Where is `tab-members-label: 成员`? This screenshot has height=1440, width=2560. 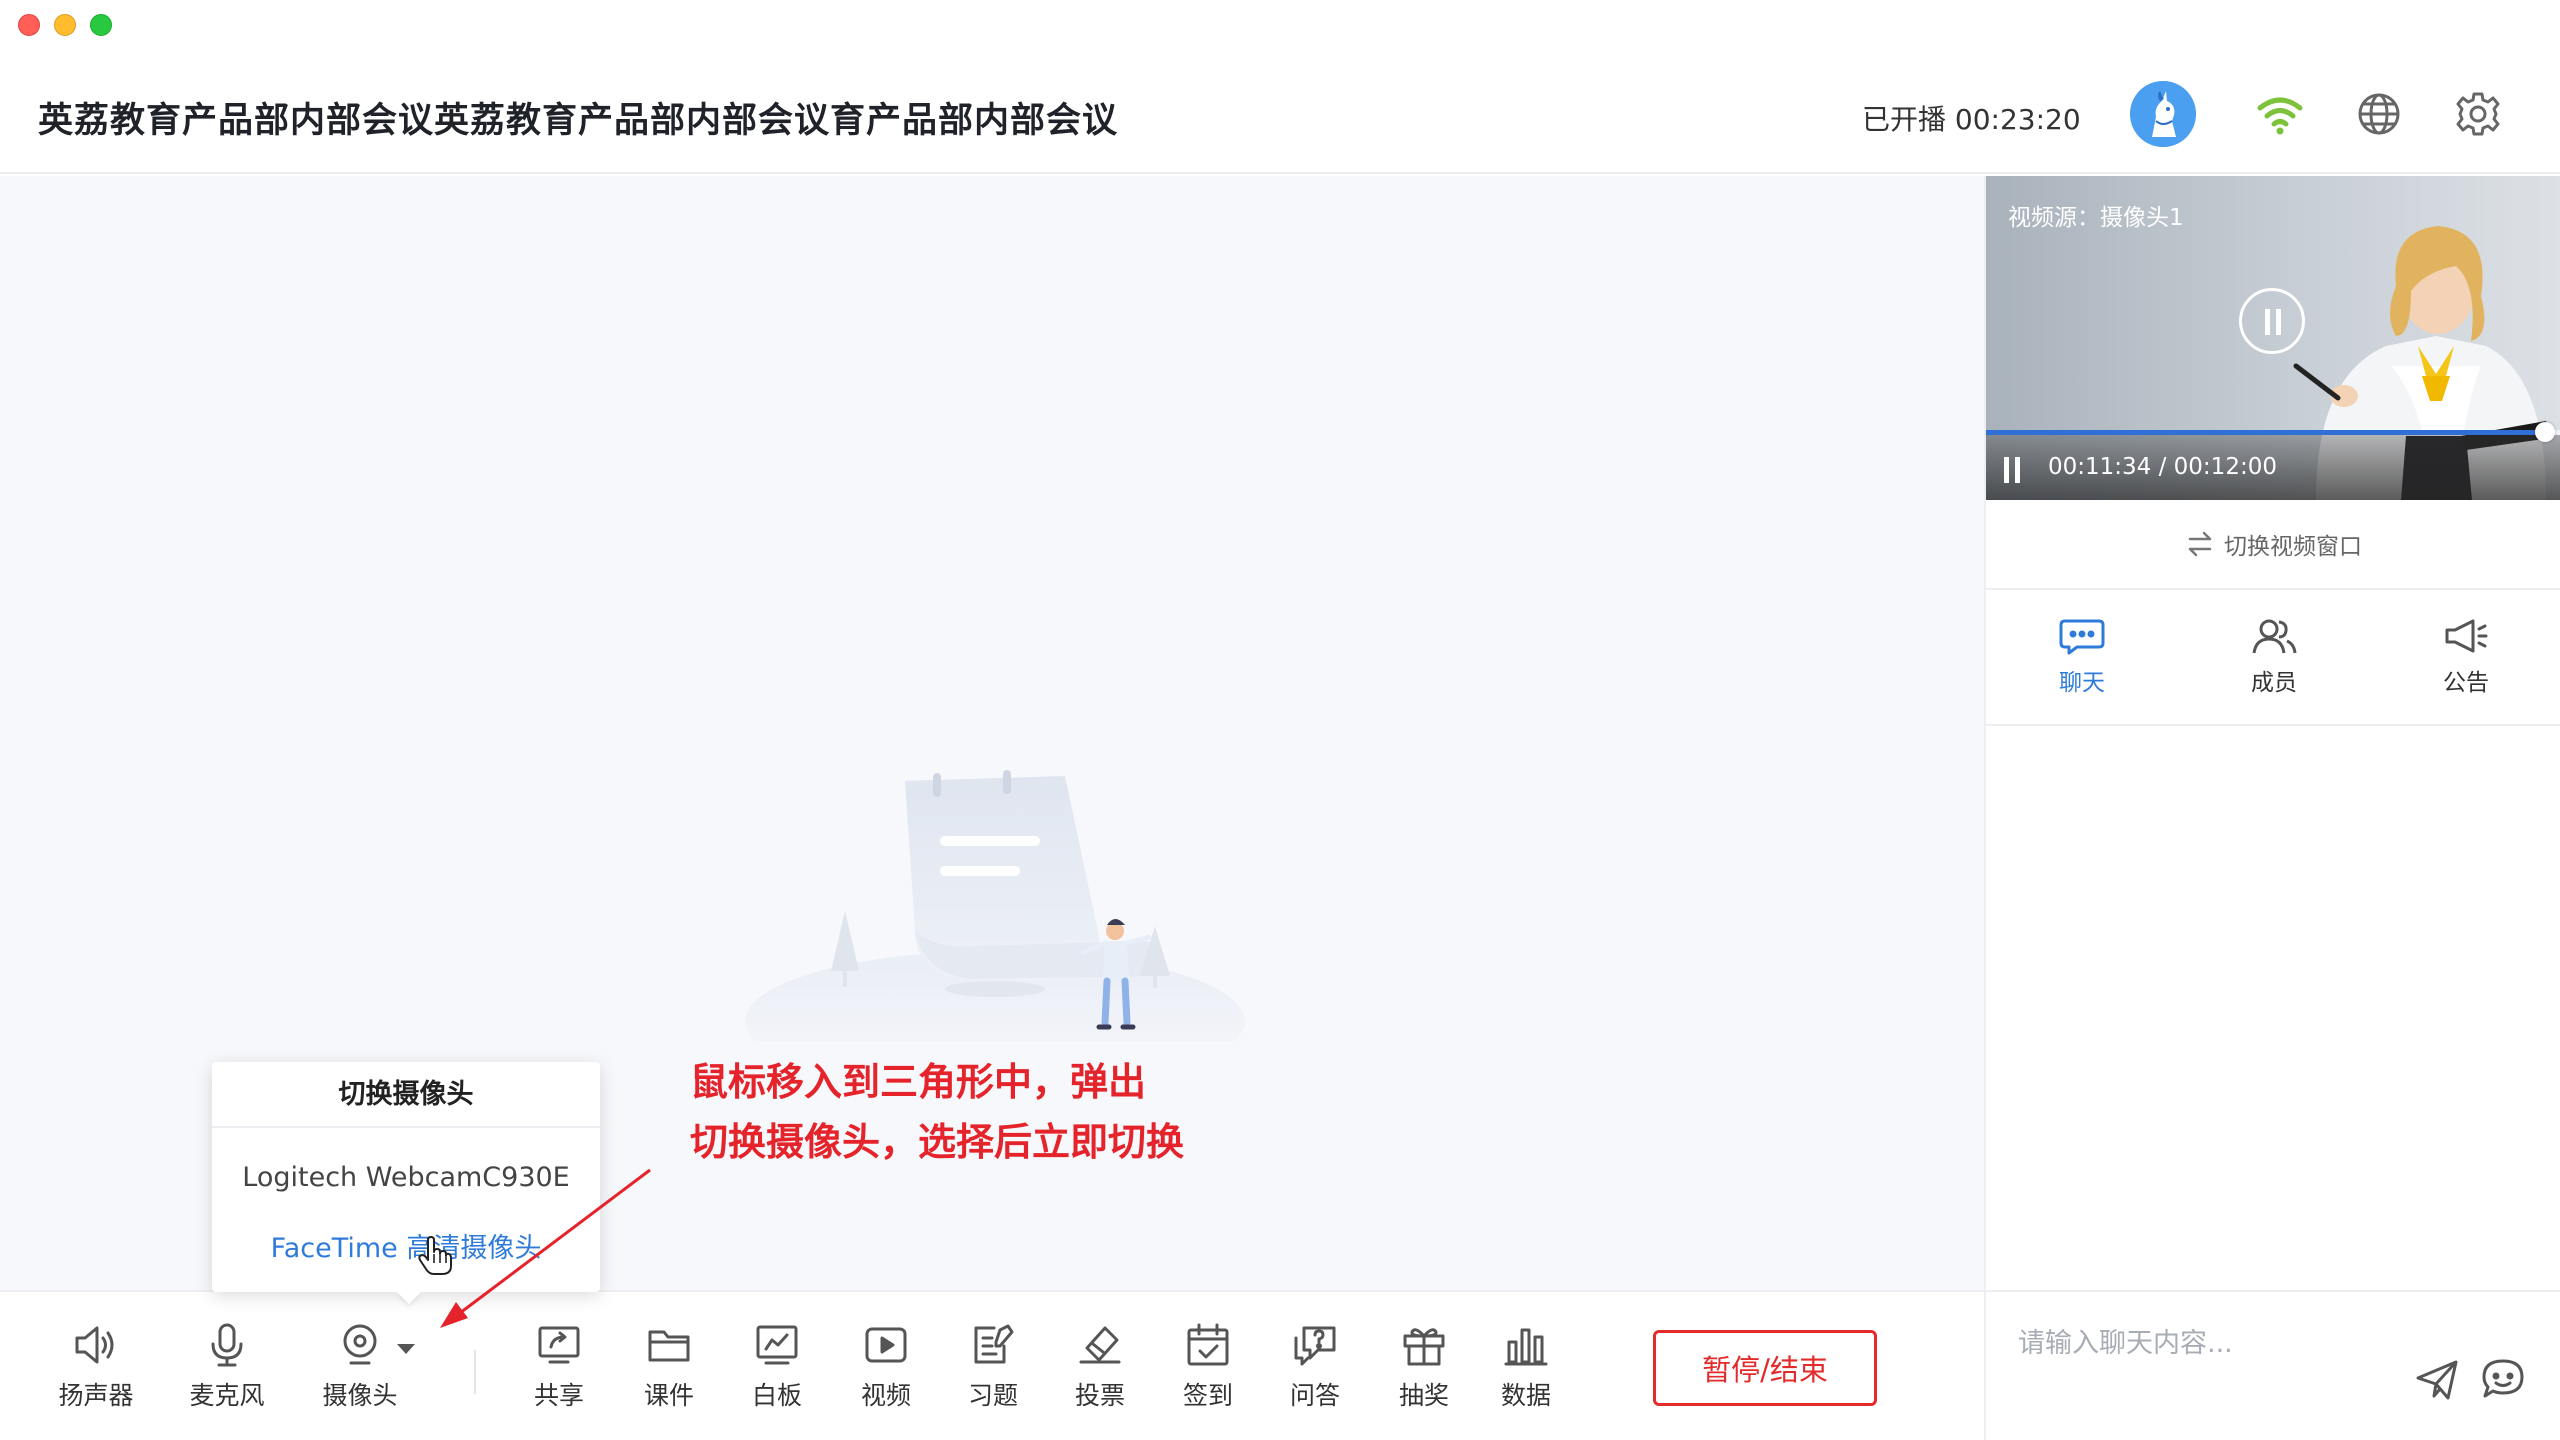 tab-members-label: 成员 is located at coordinates (2274, 683).